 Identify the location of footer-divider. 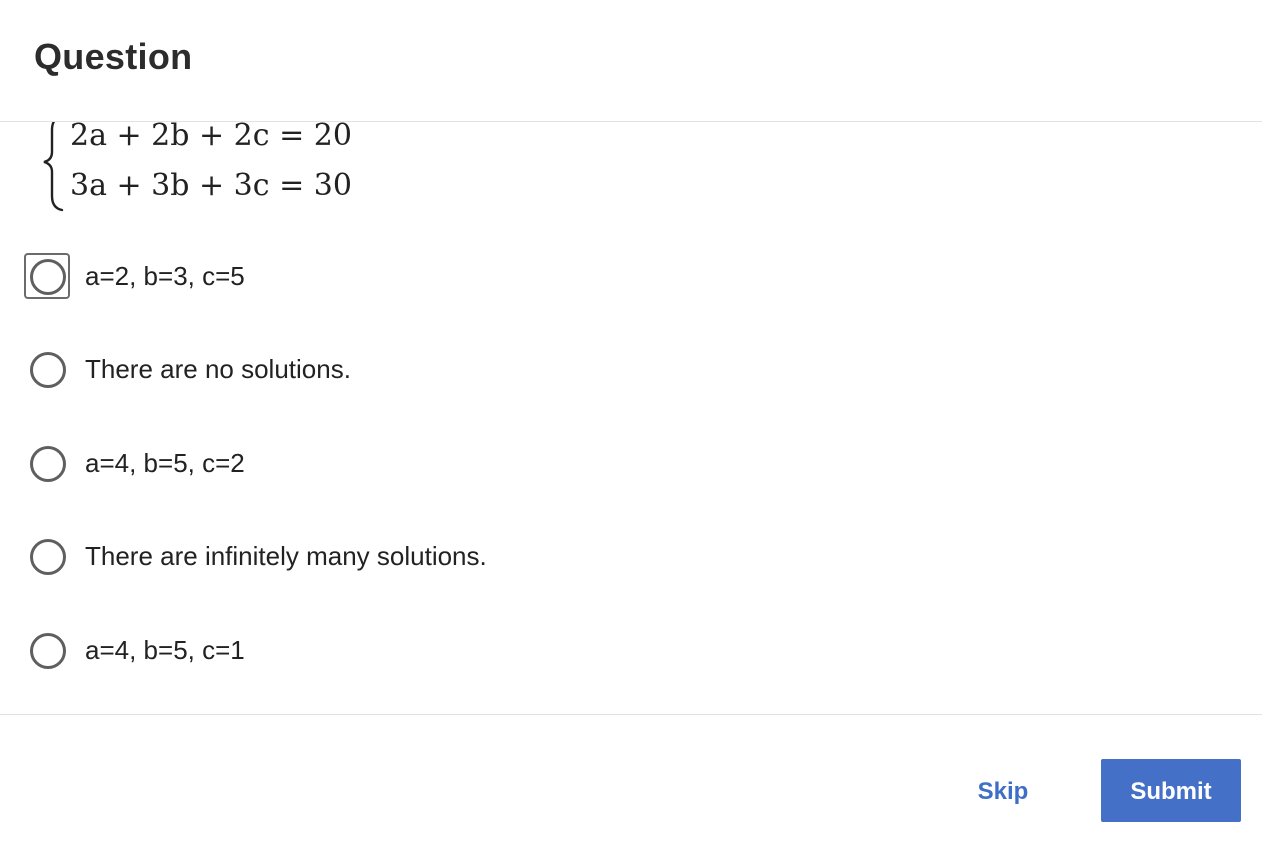
(631, 714).